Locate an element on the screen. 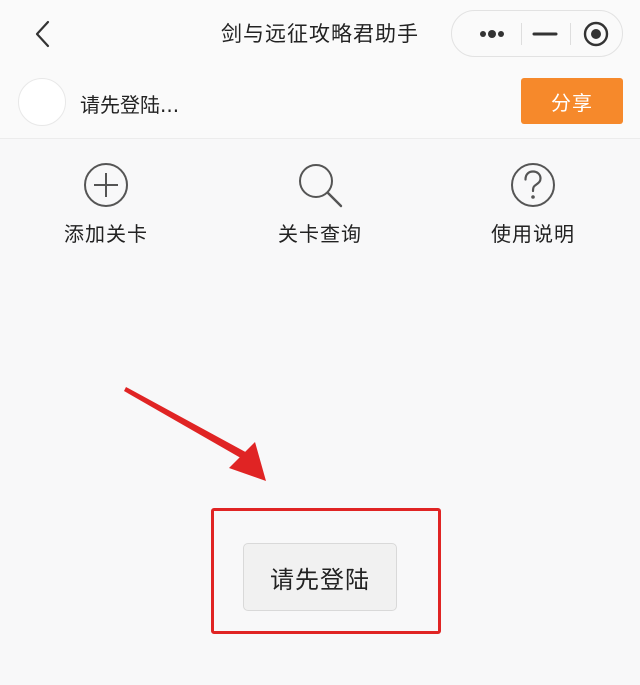 The height and width of the screenshot is (685, 640). level-search-button: 关卡查询 is located at coordinates (320, 210).